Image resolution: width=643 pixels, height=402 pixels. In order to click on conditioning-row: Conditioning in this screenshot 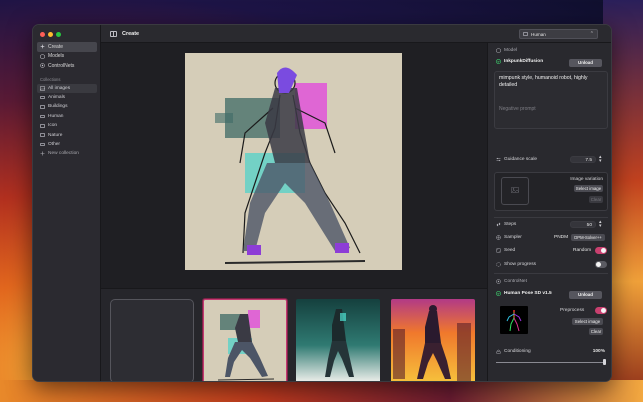, I will do `click(513, 351)`.